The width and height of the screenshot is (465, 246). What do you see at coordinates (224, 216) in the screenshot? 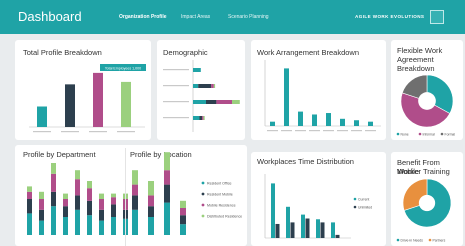
I see `legend-label: Distributed Residence` at bounding box center [224, 216].